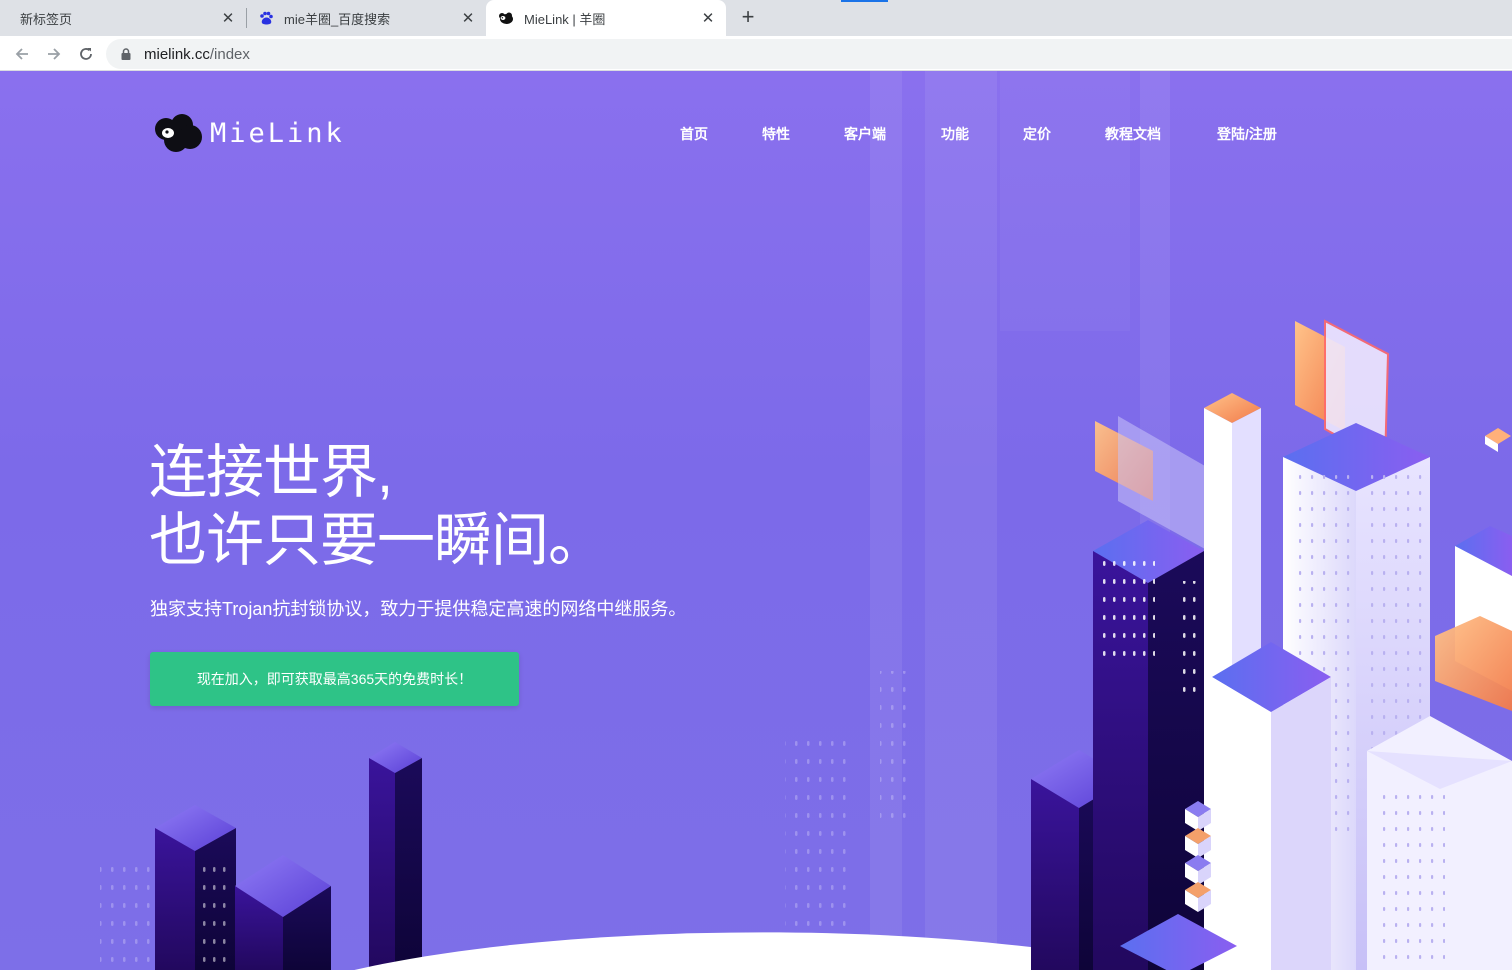 This screenshot has width=1512, height=970. I want to click on back-button, so click(22, 54).